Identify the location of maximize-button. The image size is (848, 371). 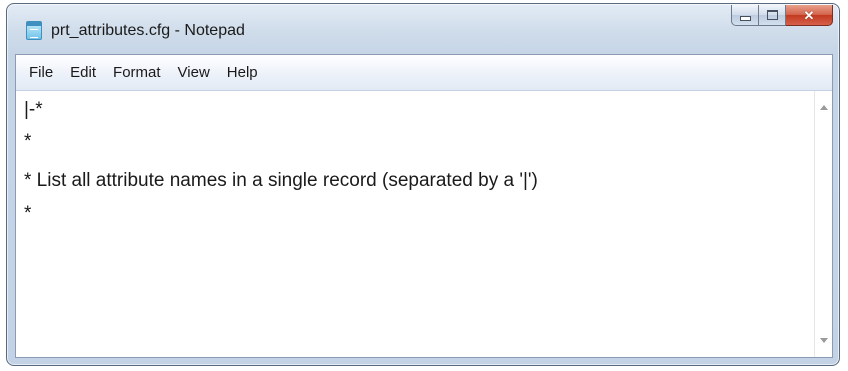
(772, 15).